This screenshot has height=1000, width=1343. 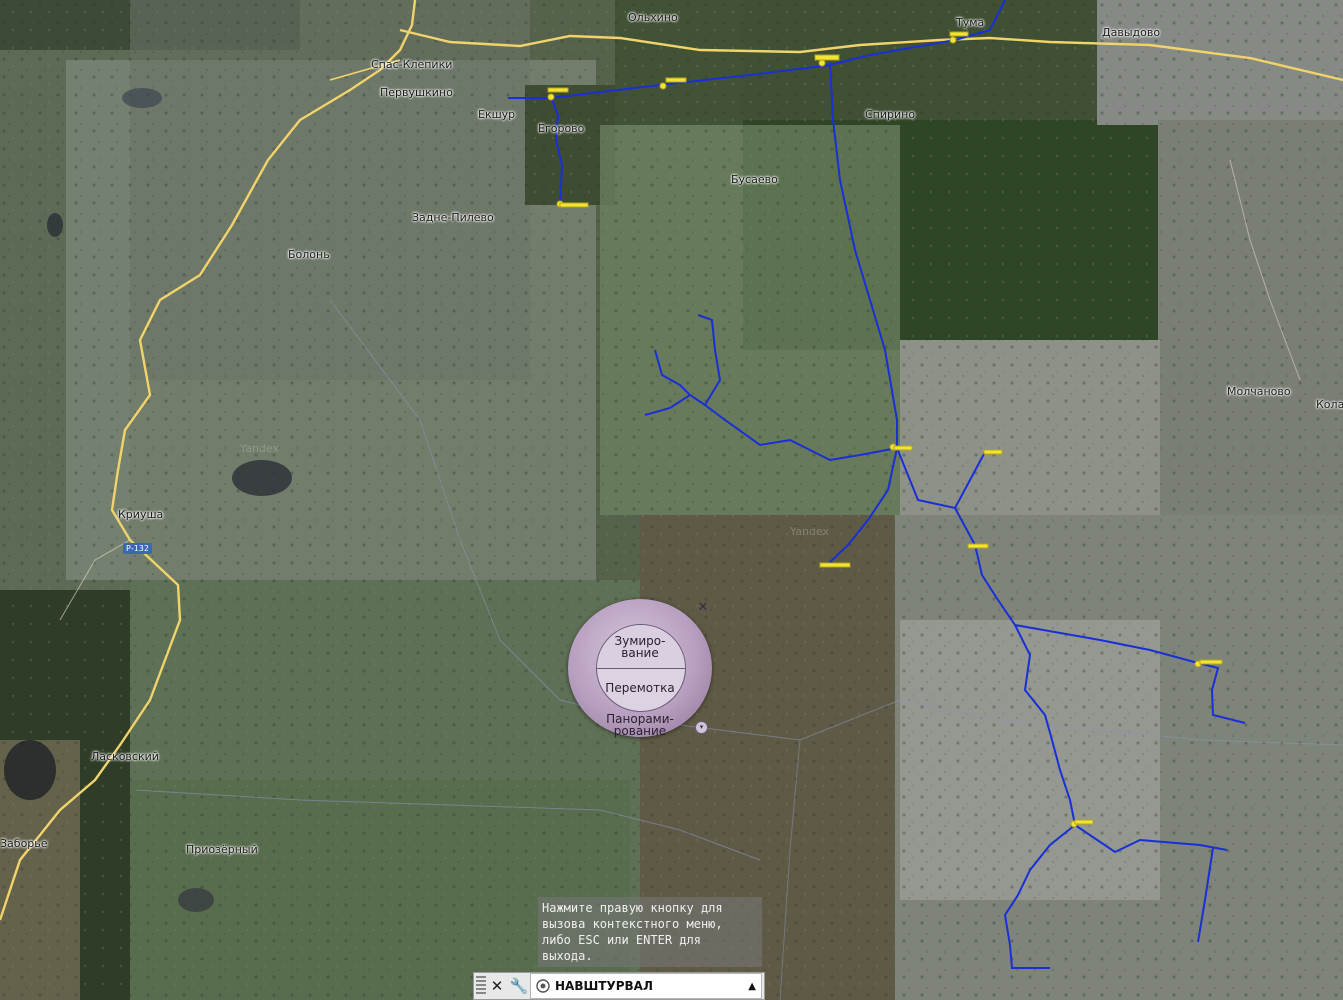 What do you see at coordinates (1131, 32) in the screenshot?
I see `place-davydovo: Давыдово` at bounding box center [1131, 32].